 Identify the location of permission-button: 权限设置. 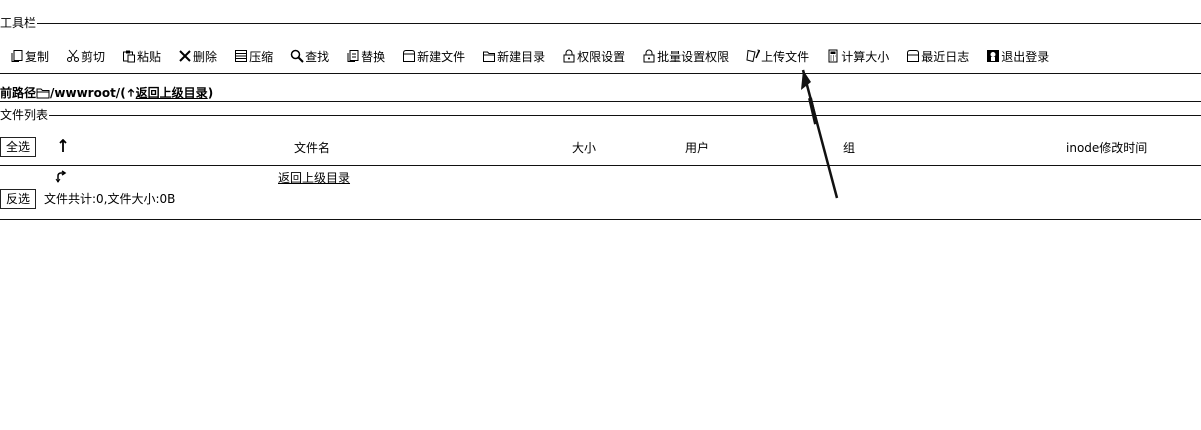
(593, 56).